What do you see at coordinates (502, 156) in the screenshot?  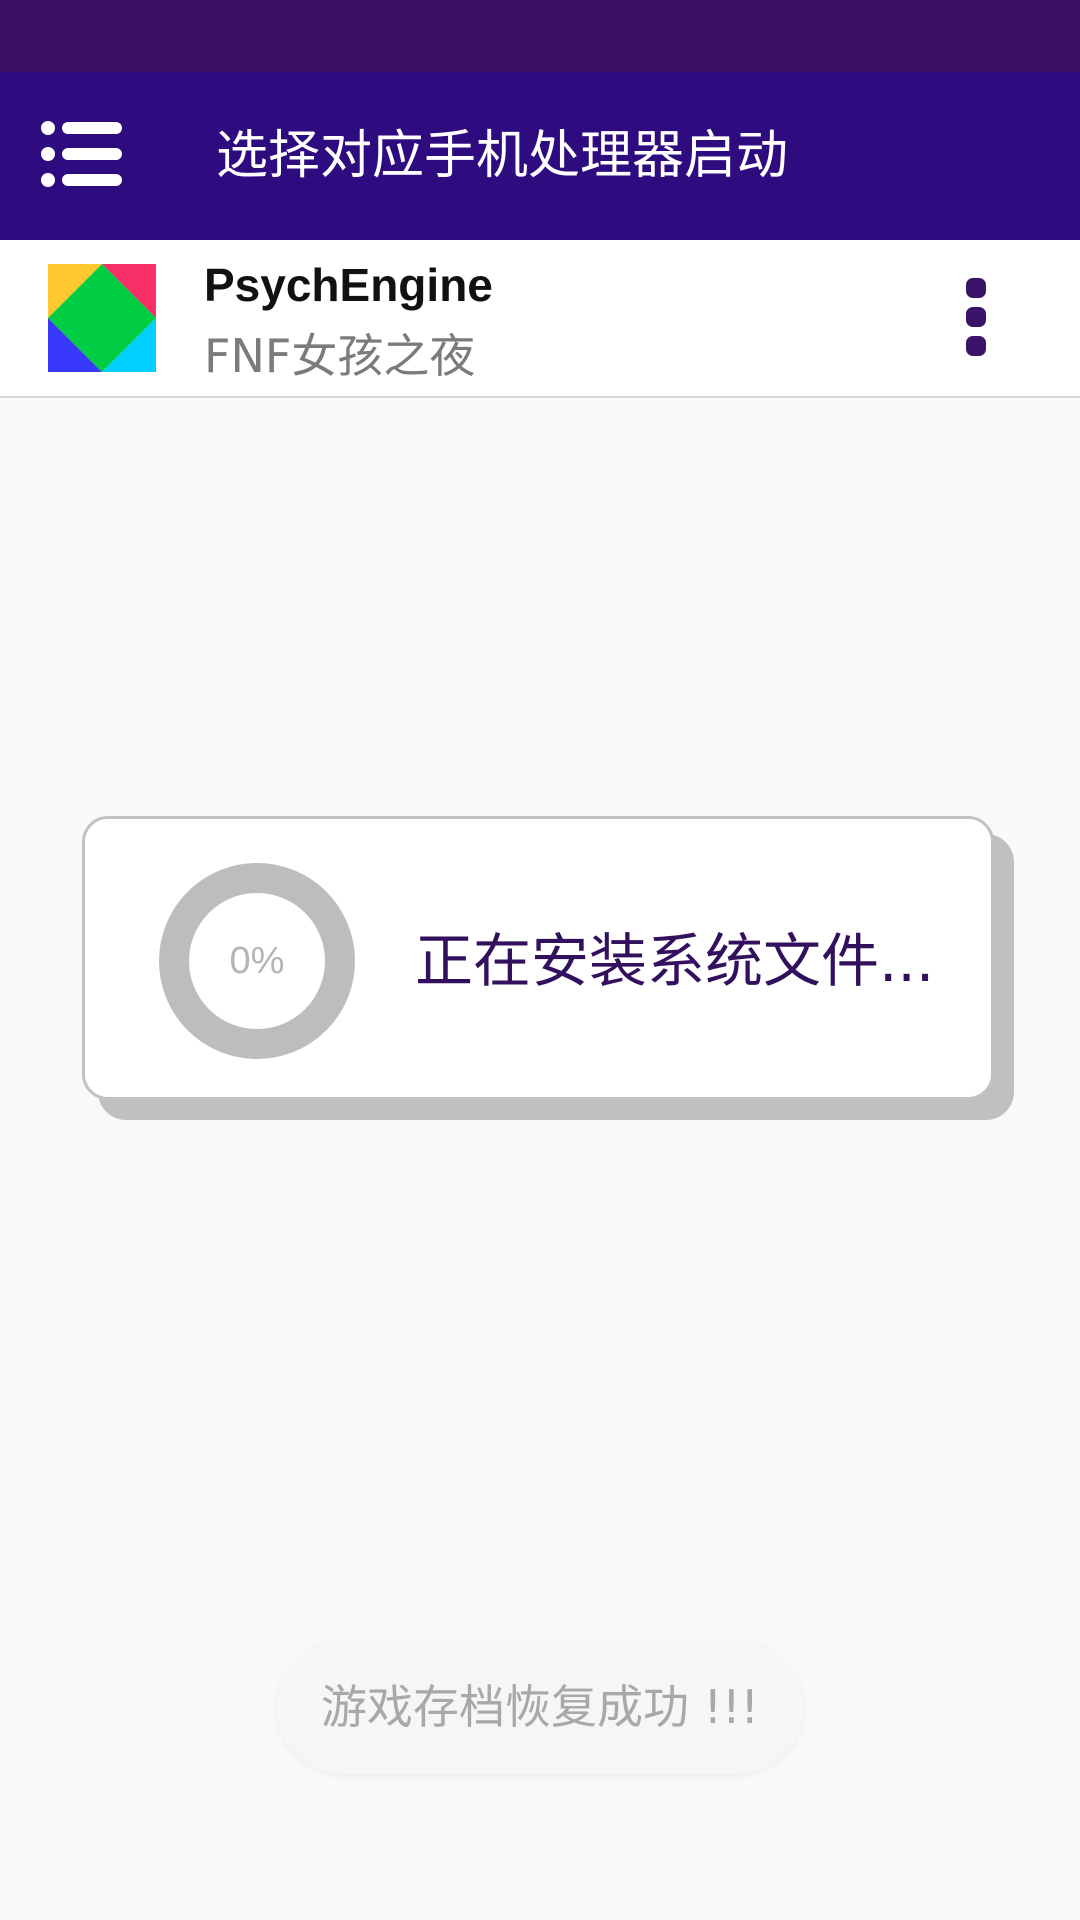 I see `app-bar-title: 选择对应手机处理器启动` at bounding box center [502, 156].